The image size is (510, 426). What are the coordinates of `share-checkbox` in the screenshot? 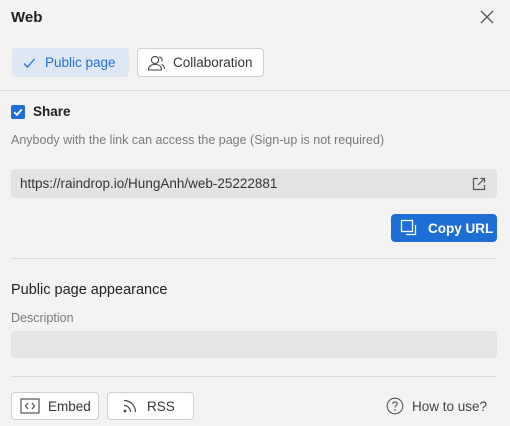 It's located at (18, 111).